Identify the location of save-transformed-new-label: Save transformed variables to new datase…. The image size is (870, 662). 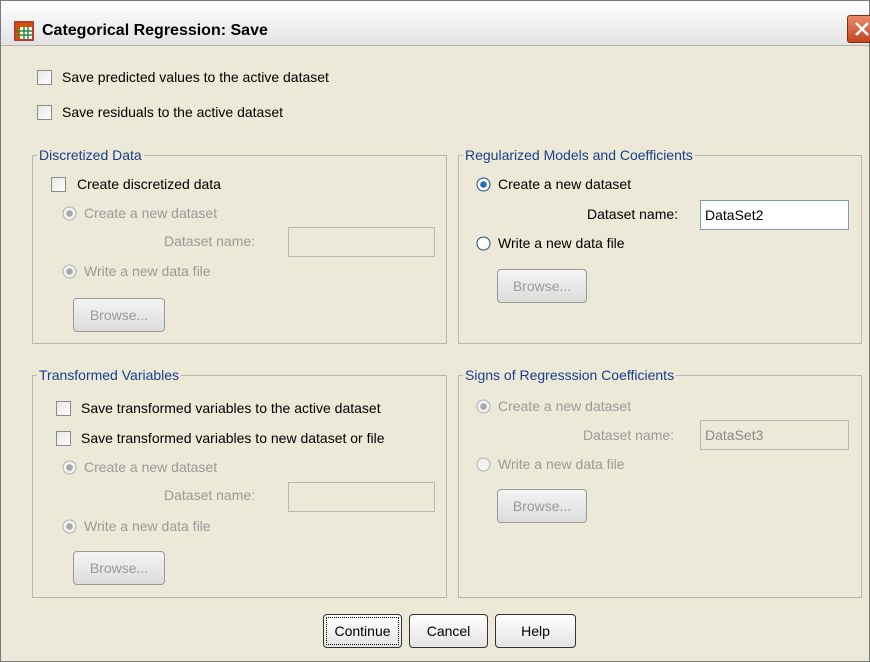
(233, 438).